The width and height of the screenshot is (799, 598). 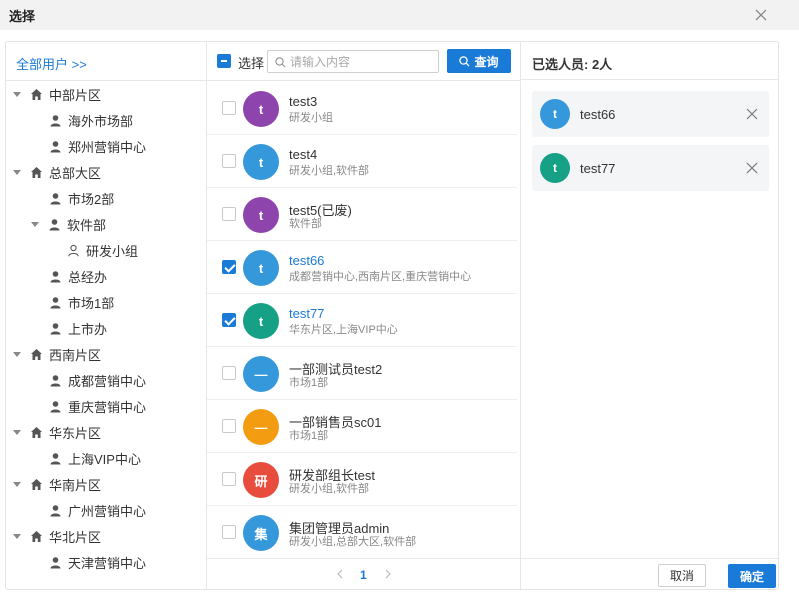 I want to click on tree-node: 研发小组, so click(x=102, y=250).